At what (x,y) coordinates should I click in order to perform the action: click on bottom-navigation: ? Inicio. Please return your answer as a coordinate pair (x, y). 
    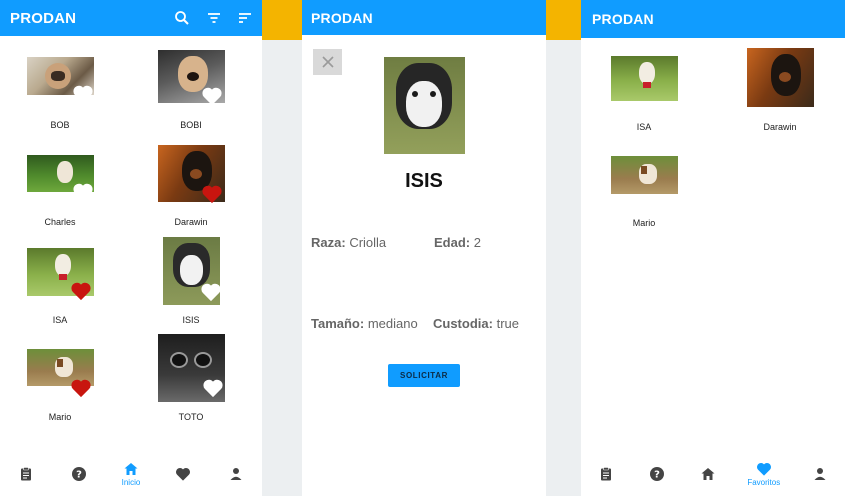
    Looking at the image, I should click on (131, 474).